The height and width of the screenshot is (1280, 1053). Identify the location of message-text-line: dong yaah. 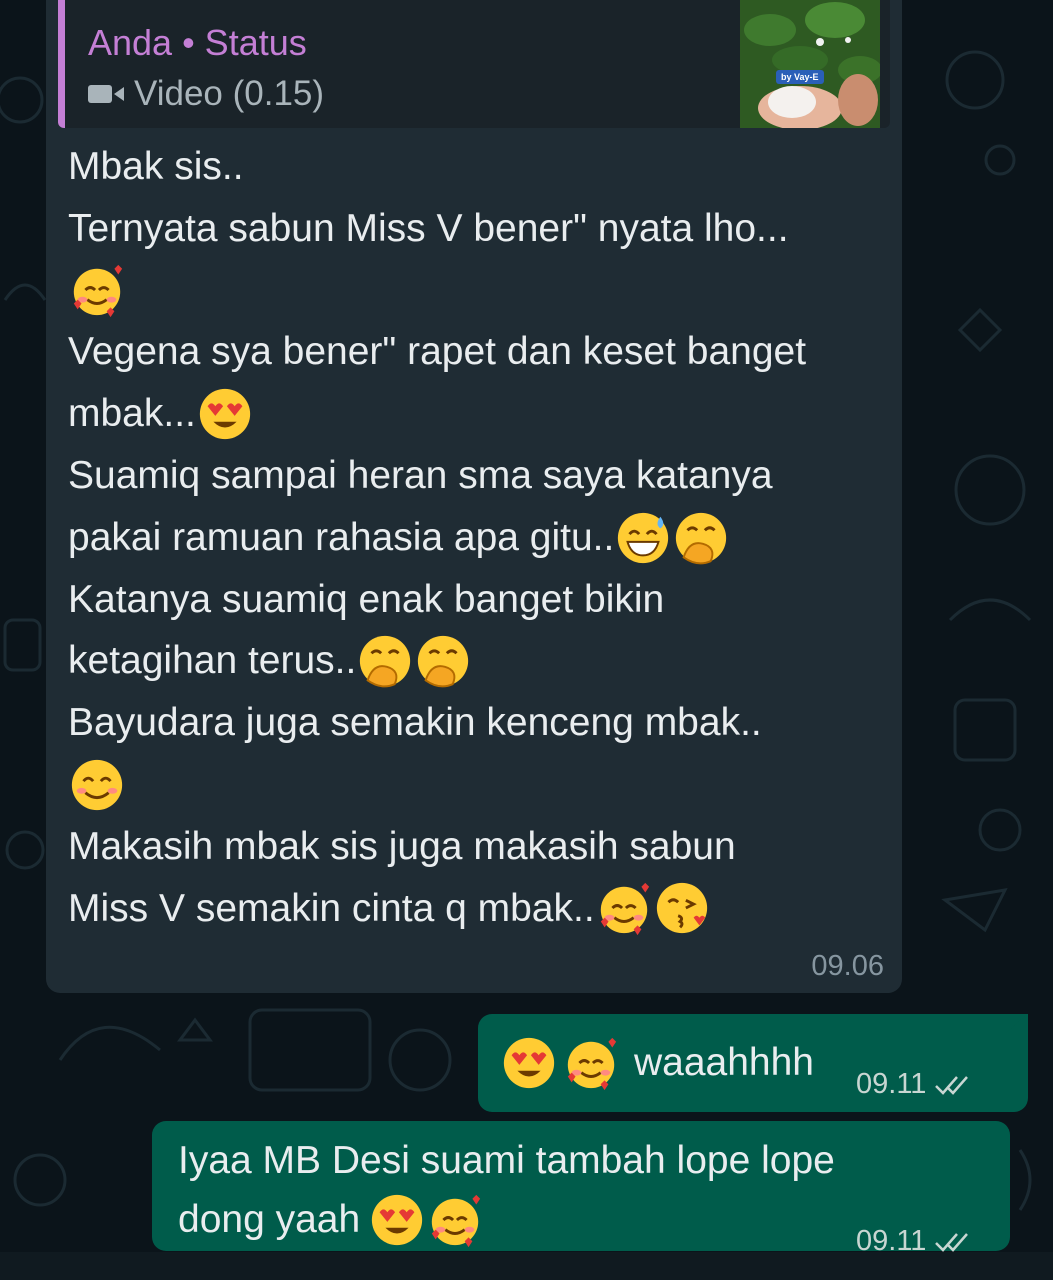
(331, 1220).